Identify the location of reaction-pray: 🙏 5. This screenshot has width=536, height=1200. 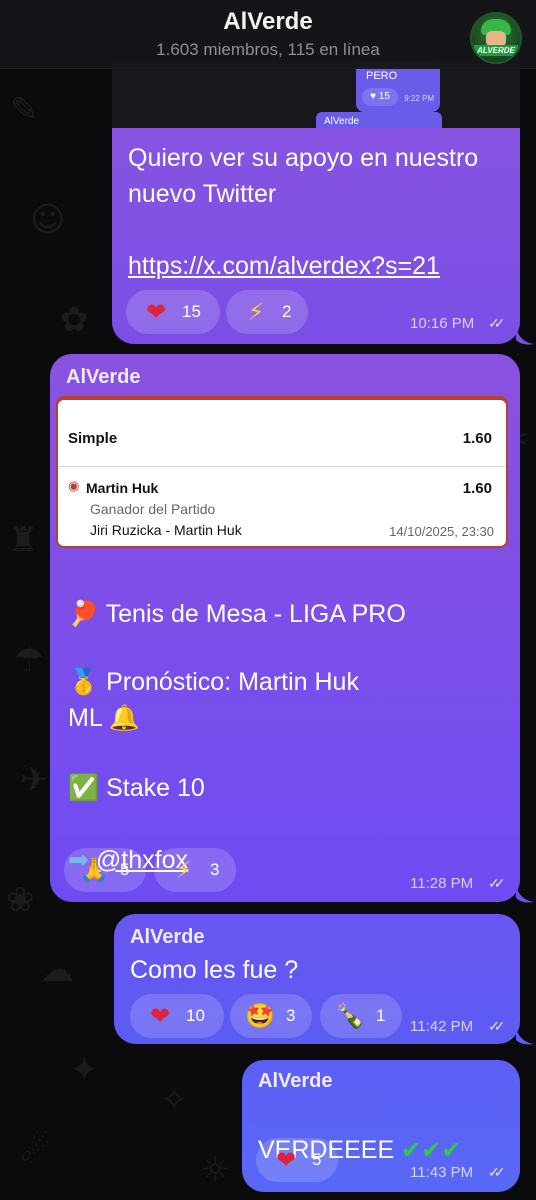
(105, 870).